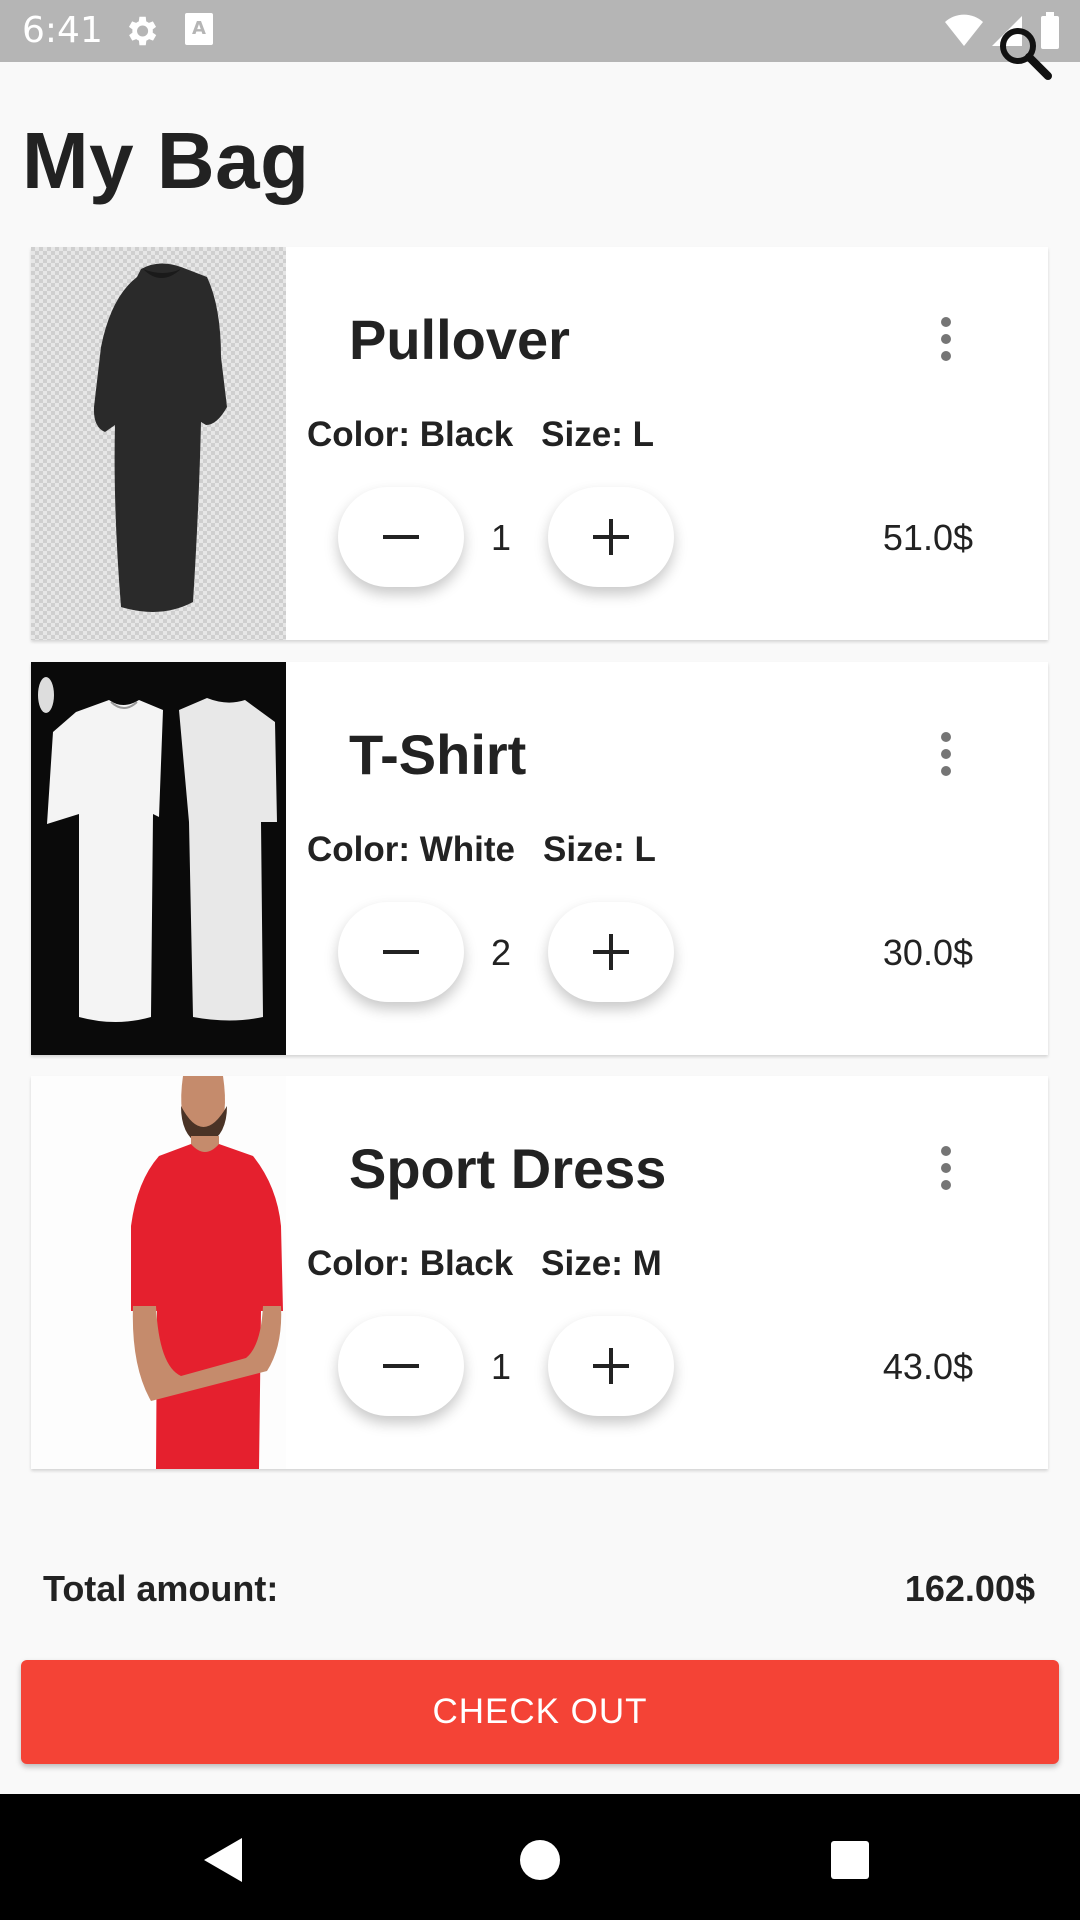 The image size is (1080, 1920). Describe the element at coordinates (411, 849) in the screenshot. I see `product-color: Color: White` at that location.